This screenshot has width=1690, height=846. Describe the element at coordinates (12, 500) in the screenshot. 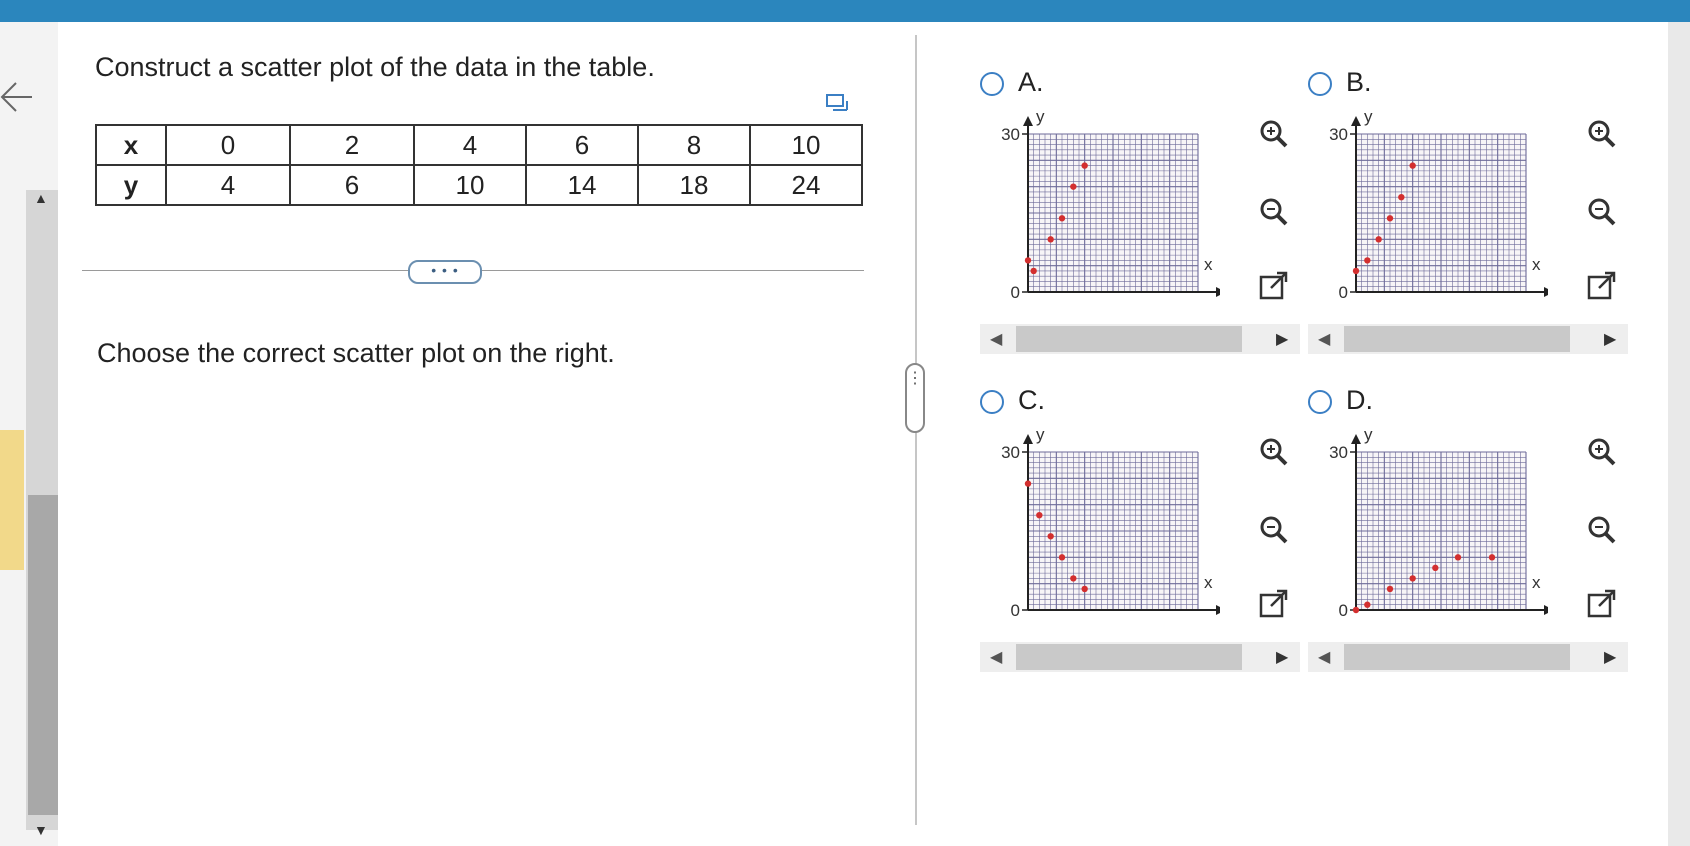

I see `left-highlight` at that location.